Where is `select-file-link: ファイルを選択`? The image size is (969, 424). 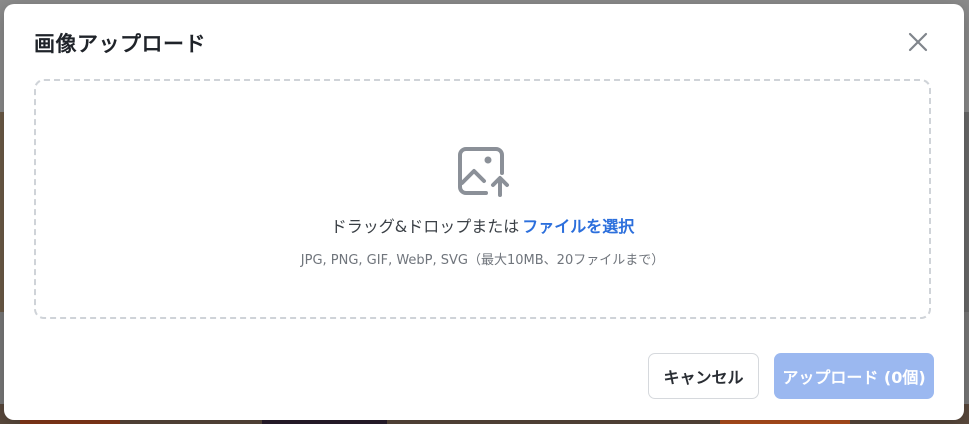 select-file-link: ファイルを選択 is located at coordinates (578, 226).